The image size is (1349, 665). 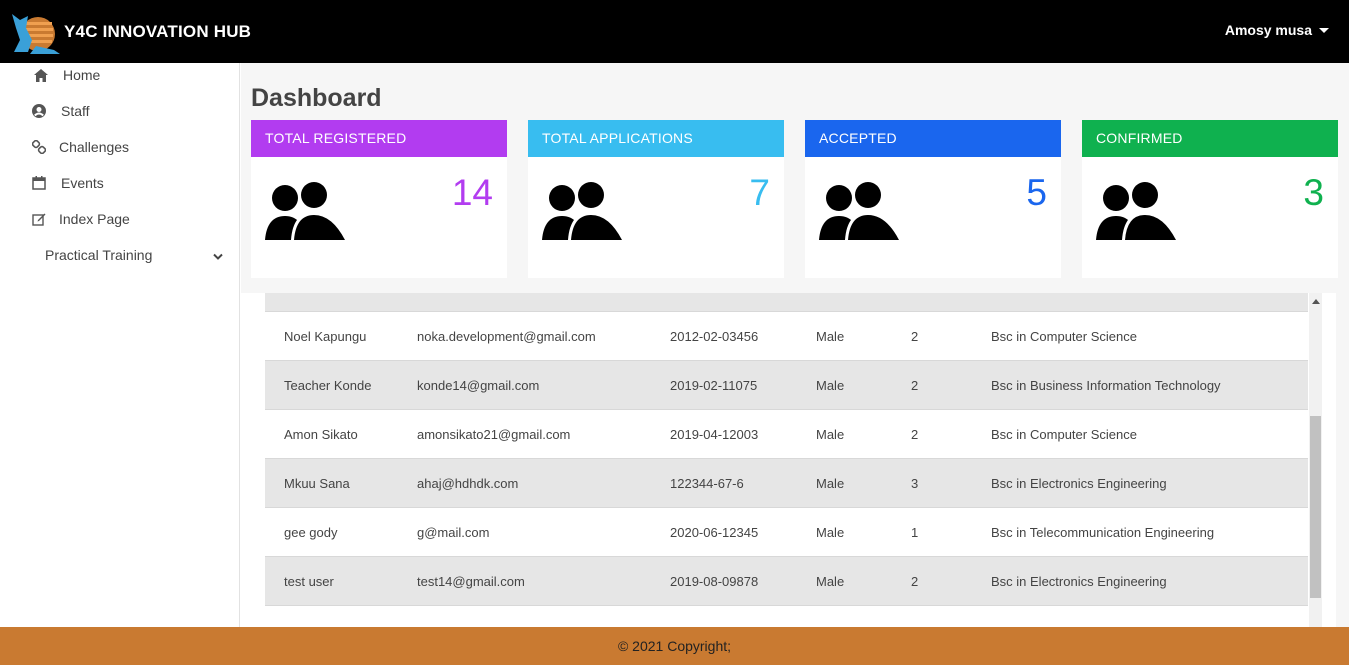 What do you see at coordinates (714, 336) in the screenshot?
I see `cell-reg-number: 2012-02-03456` at bounding box center [714, 336].